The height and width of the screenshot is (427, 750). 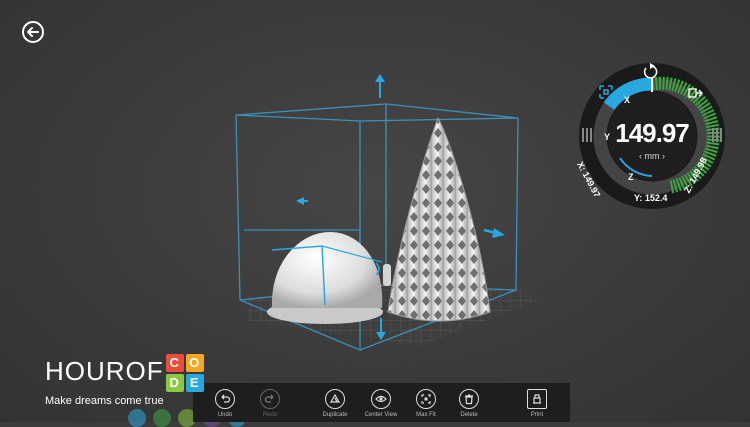 What do you see at coordinates (335, 415) in the screenshot?
I see `duplicate-label: Duplicate` at bounding box center [335, 415].